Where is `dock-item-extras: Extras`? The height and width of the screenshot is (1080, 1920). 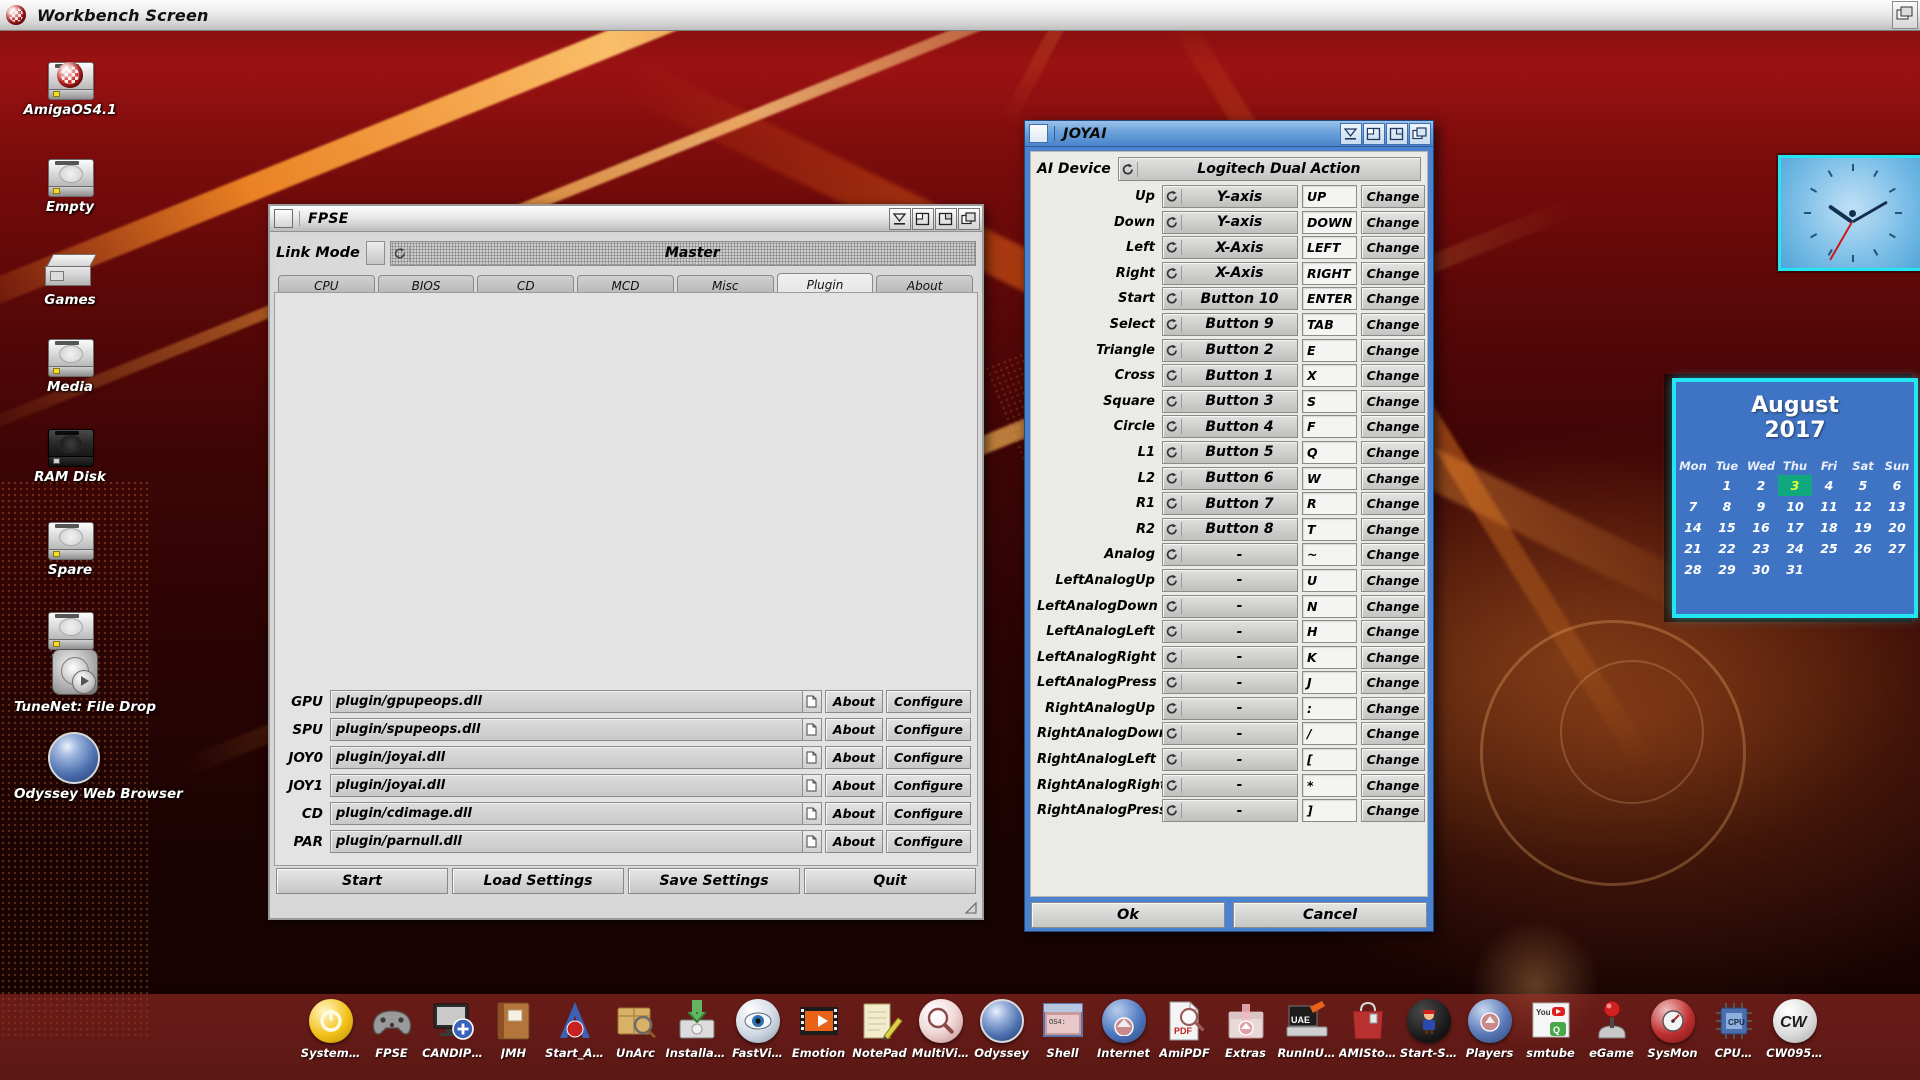 dock-item-extras: Extras is located at coordinates (1245, 1036).